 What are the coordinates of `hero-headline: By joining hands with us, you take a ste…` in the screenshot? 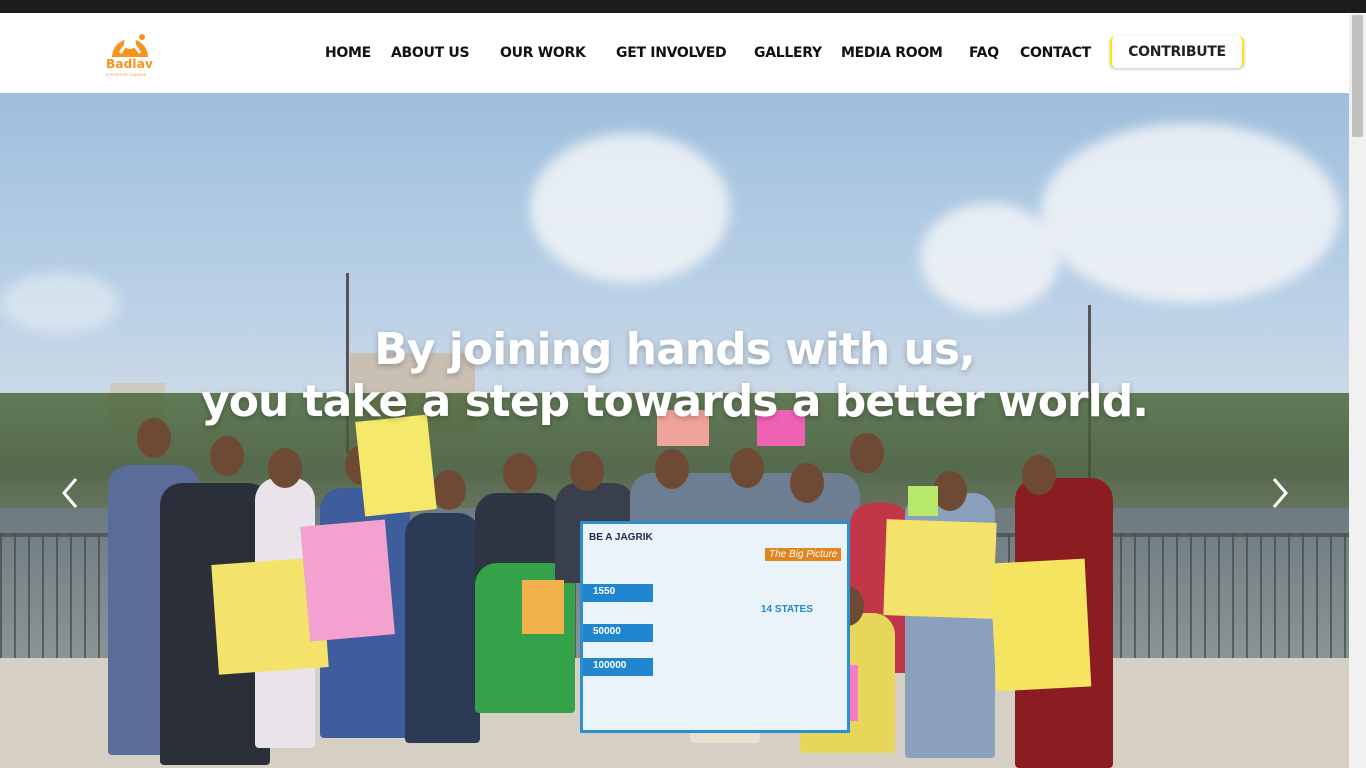 It's located at (674, 376).